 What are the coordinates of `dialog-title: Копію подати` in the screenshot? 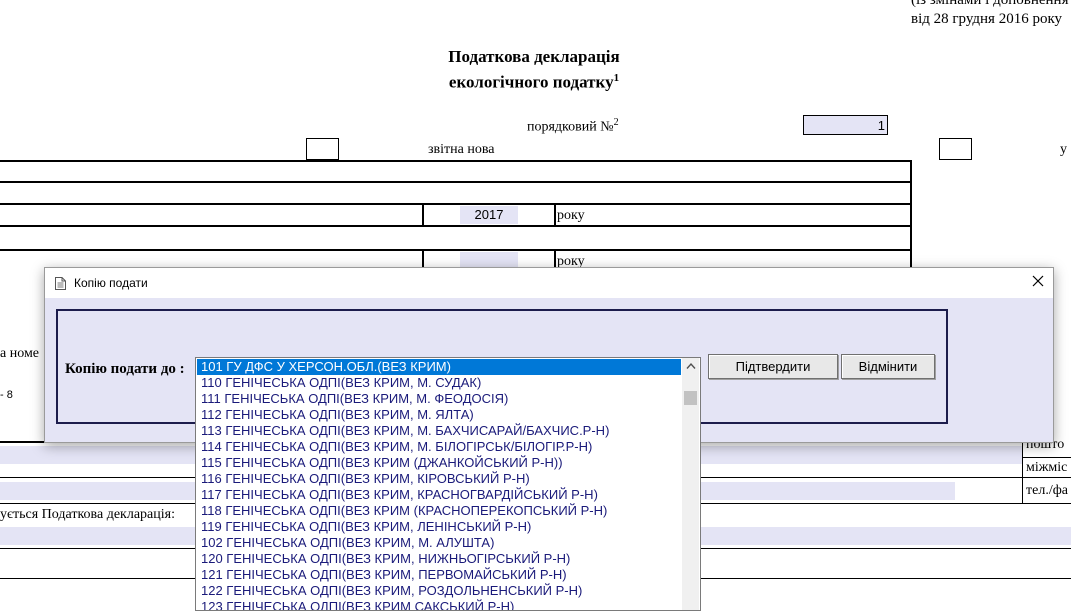 It's located at (111, 283).